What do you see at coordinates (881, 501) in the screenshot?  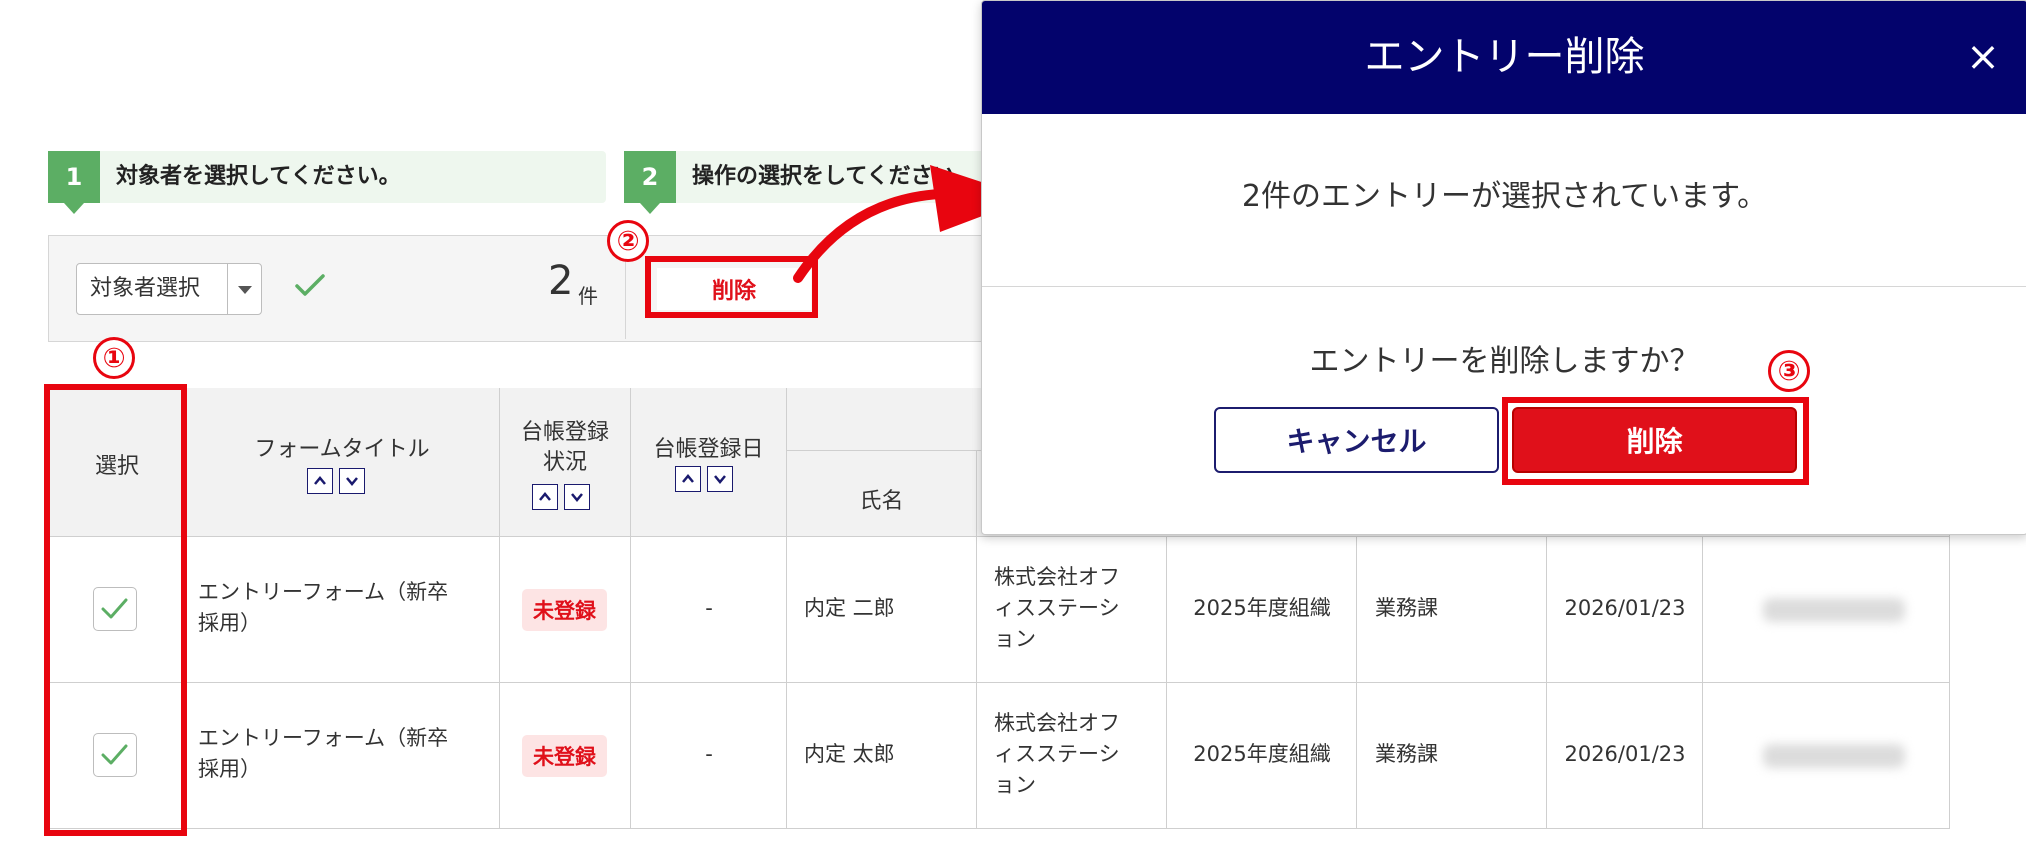 I see `header-name-label: 氏名` at bounding box center [881, 501].